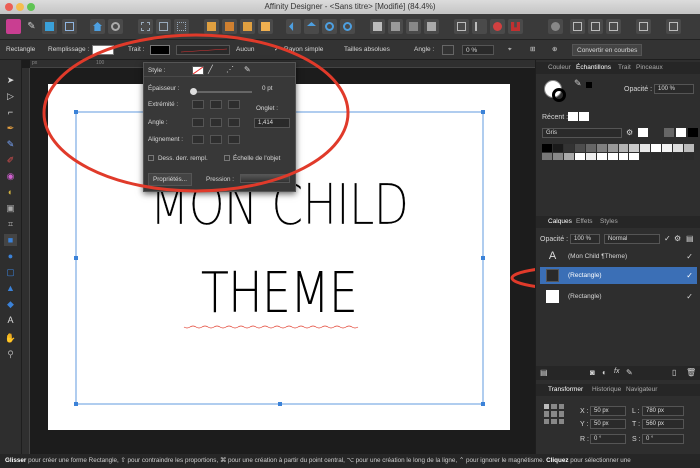 Image resolution: width=700 pixels, height=468 pixels. What do you see at coordinates (272, 123) in the screenshot?
I see `miter-field: 1,414` at bounding box center [272, 123].